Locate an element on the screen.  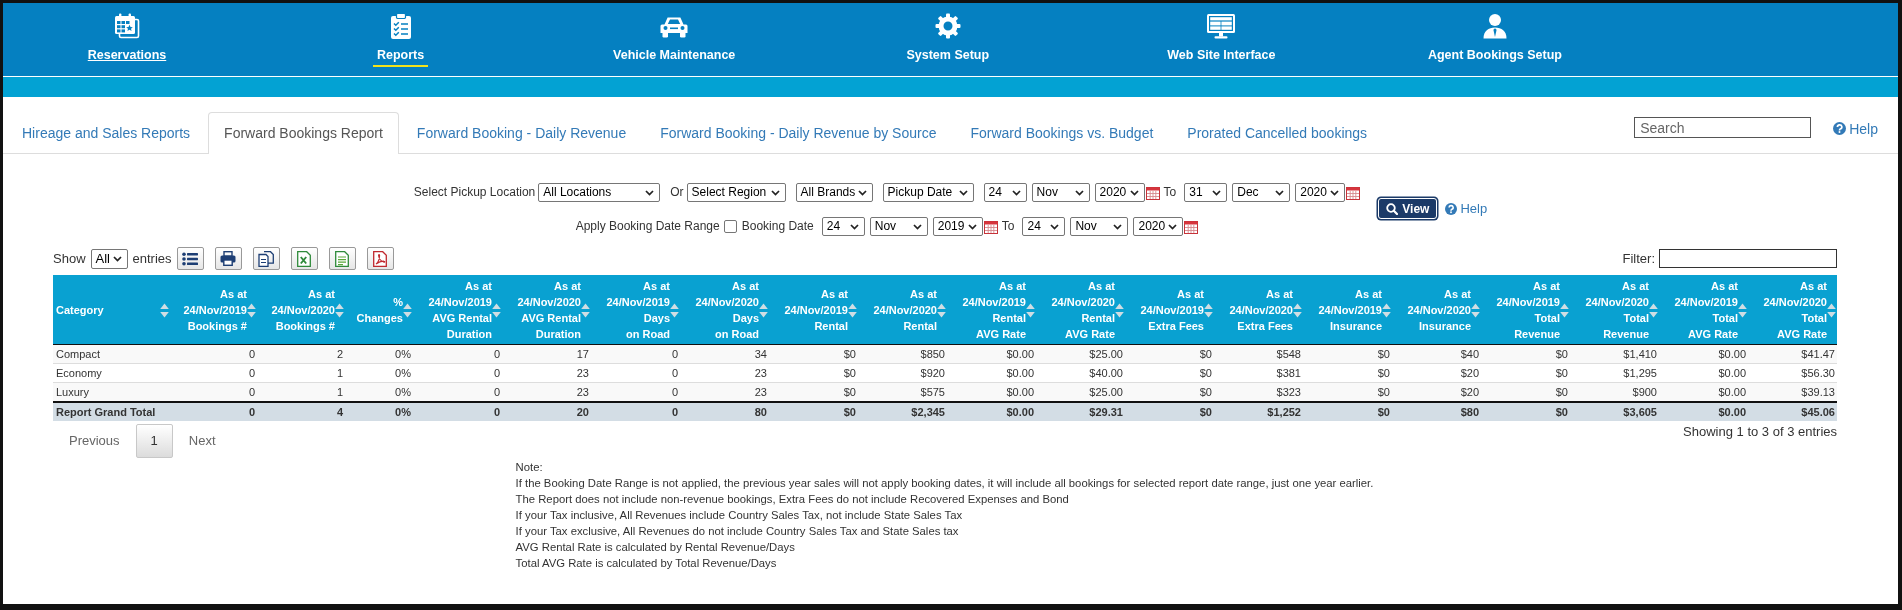
column-header: As at 24/Nov/2019 Total AVG Rate is located at coordinates (1703, 310).